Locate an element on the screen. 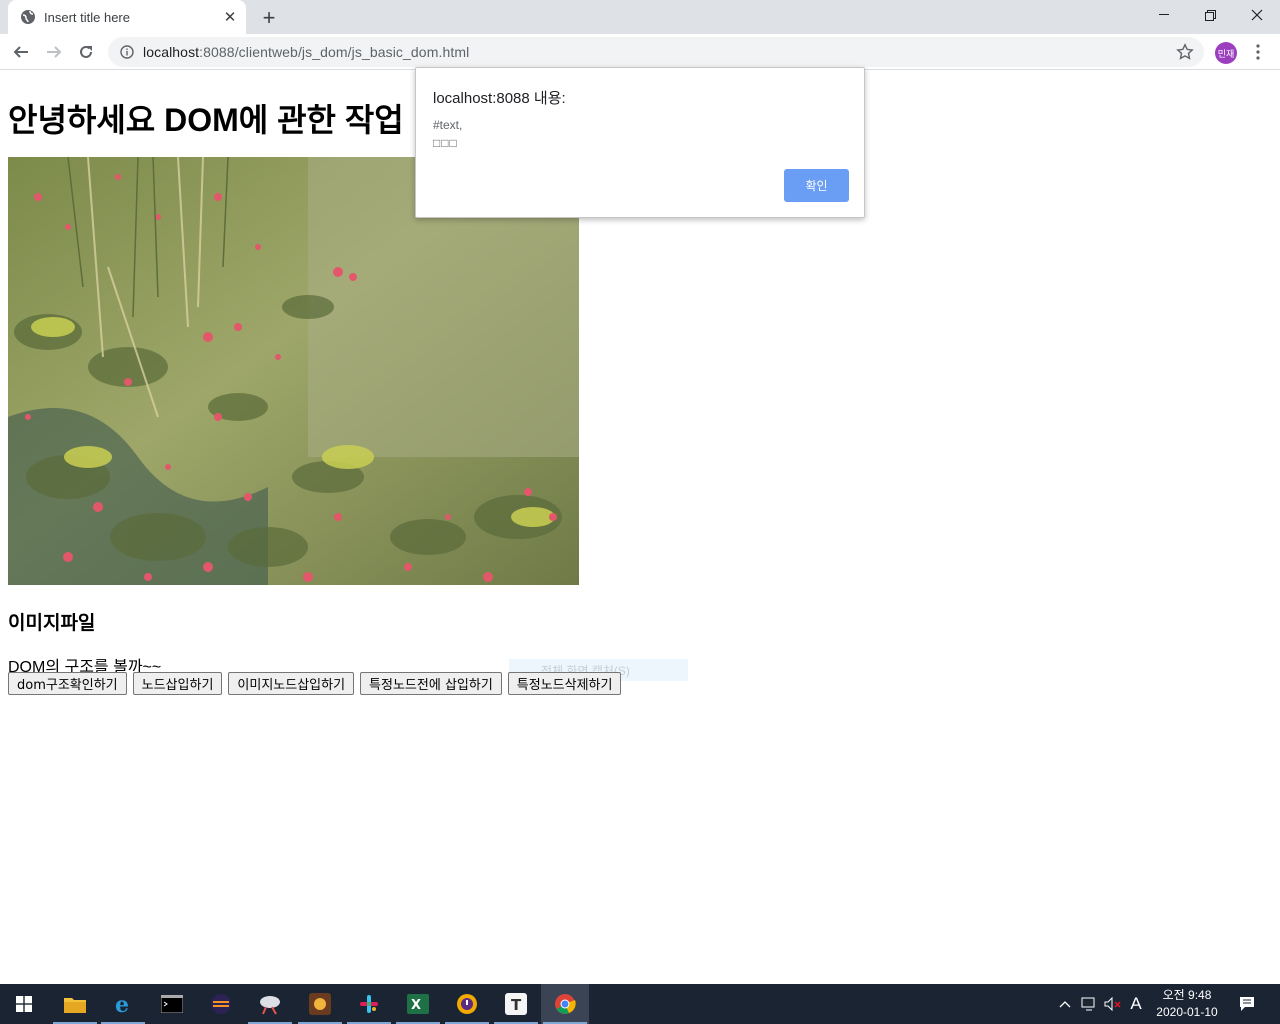 This screenshot has height=1024, width=1280. chrome-icon is located at coordinates (565, 1004).